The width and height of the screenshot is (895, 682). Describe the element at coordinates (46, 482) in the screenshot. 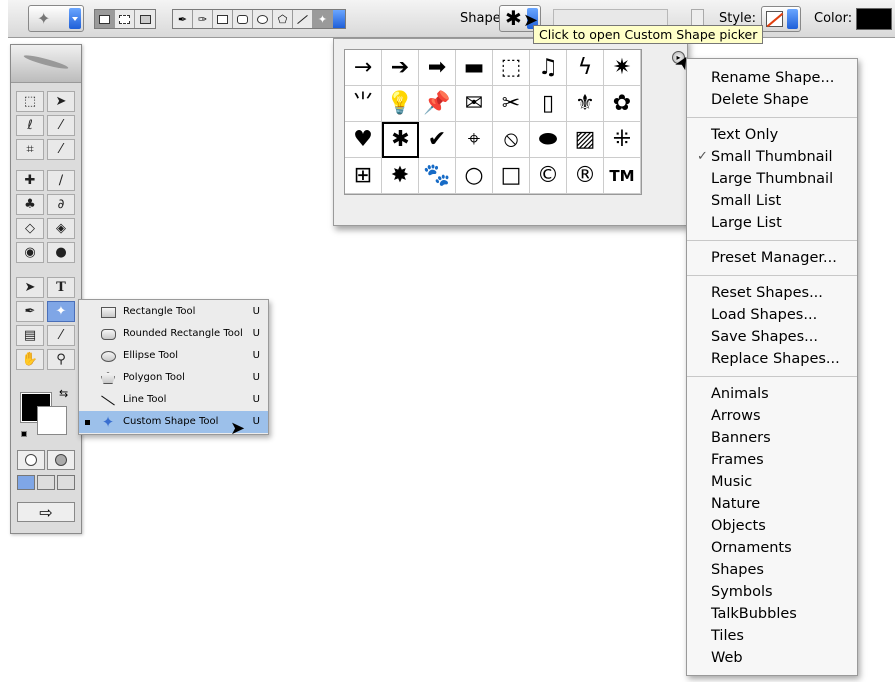

I see `full-screen-menu-button` at that location.